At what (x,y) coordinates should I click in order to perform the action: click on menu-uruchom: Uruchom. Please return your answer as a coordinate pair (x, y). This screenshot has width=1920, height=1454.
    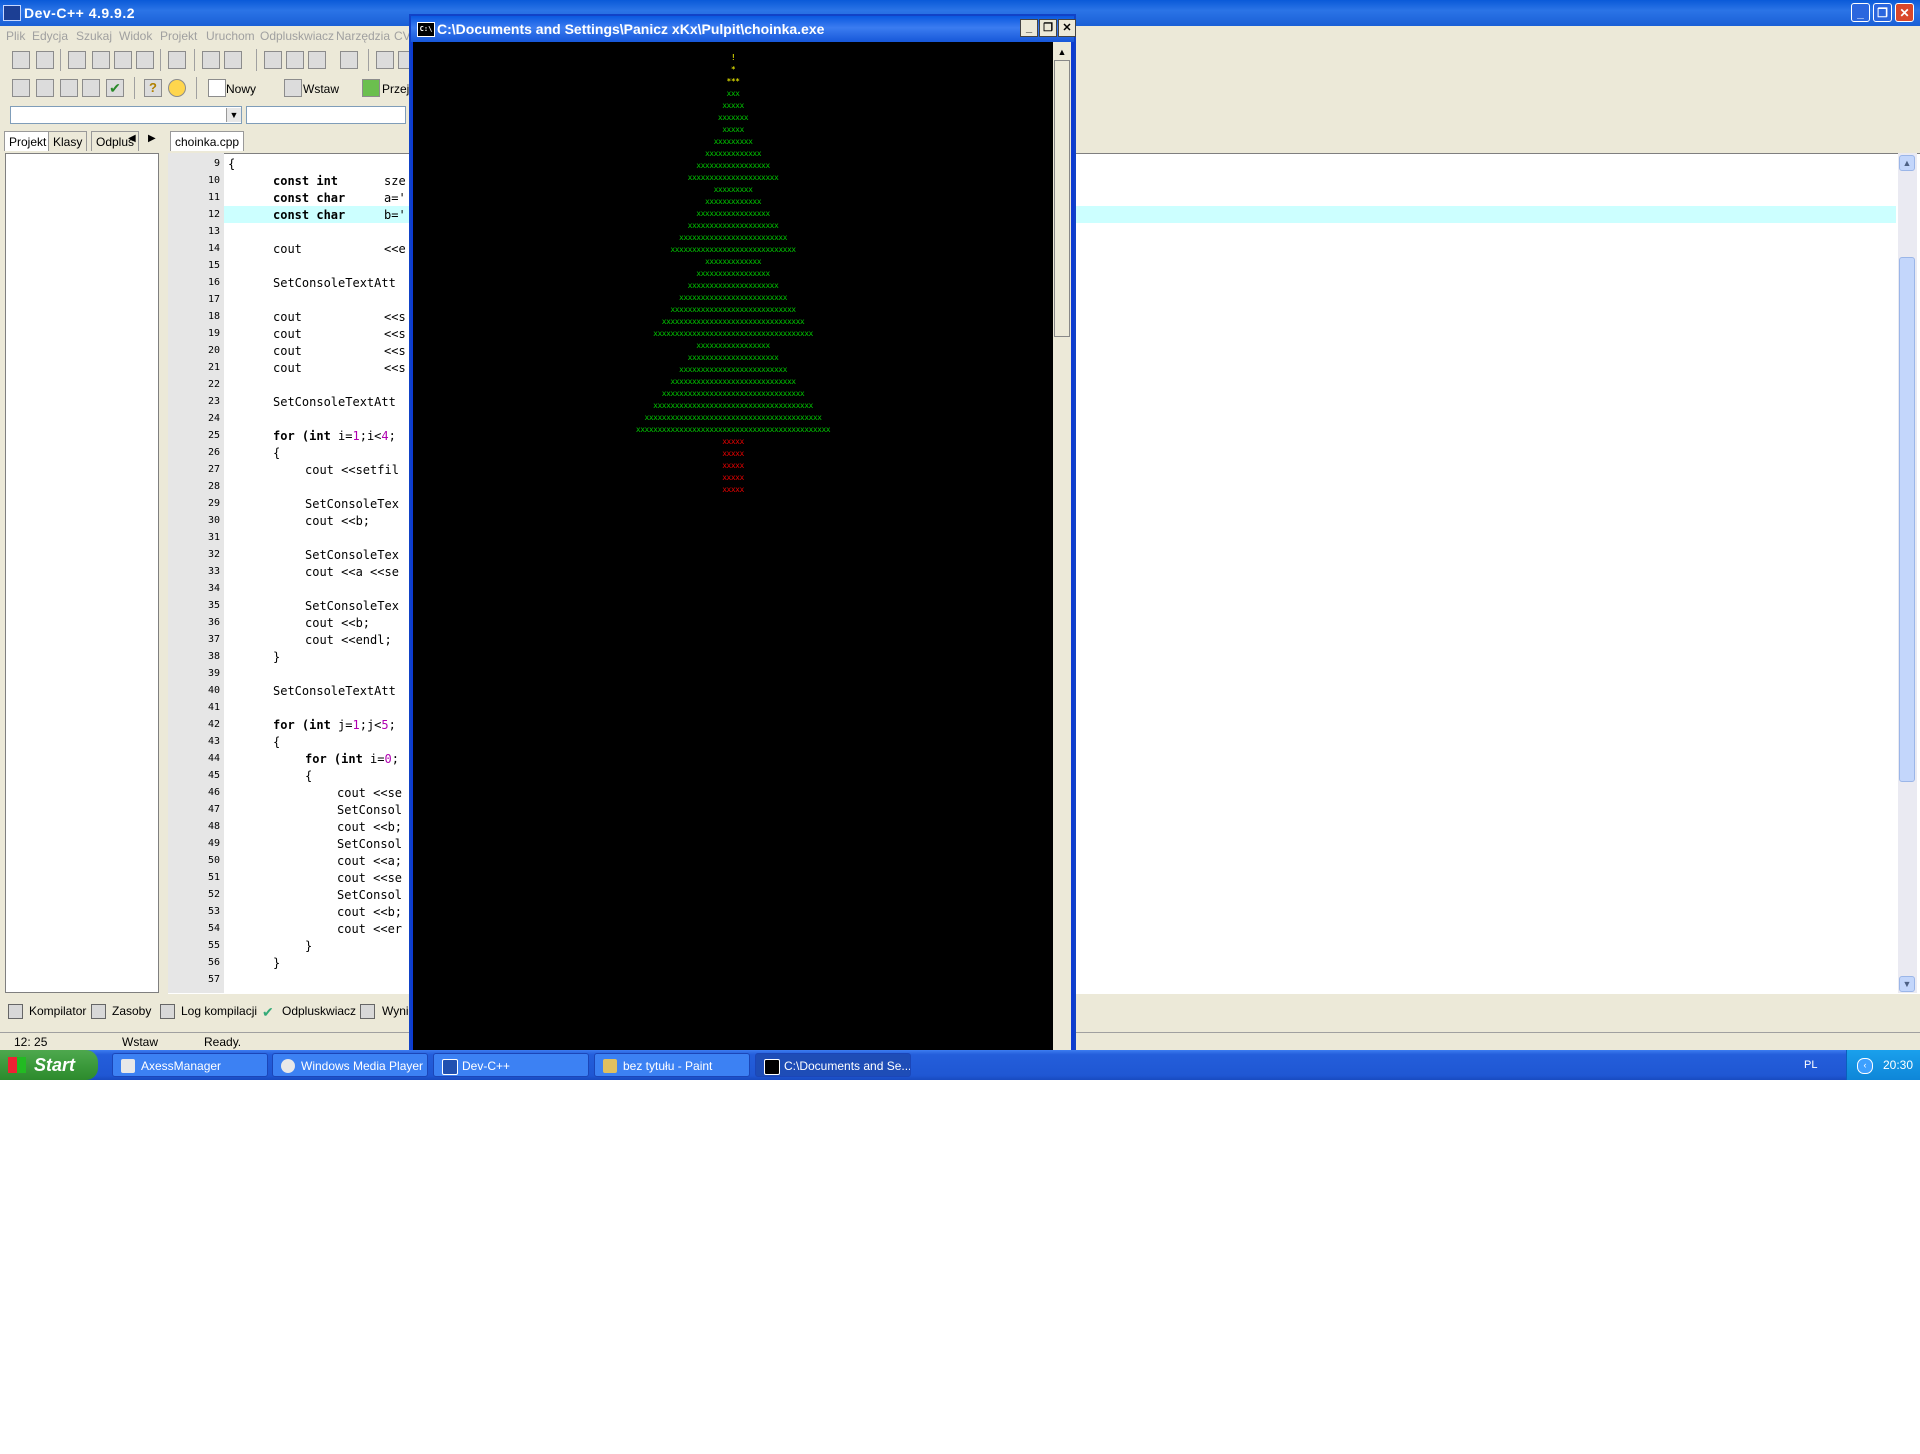
    Looking at the image, I should click on (230, 36).